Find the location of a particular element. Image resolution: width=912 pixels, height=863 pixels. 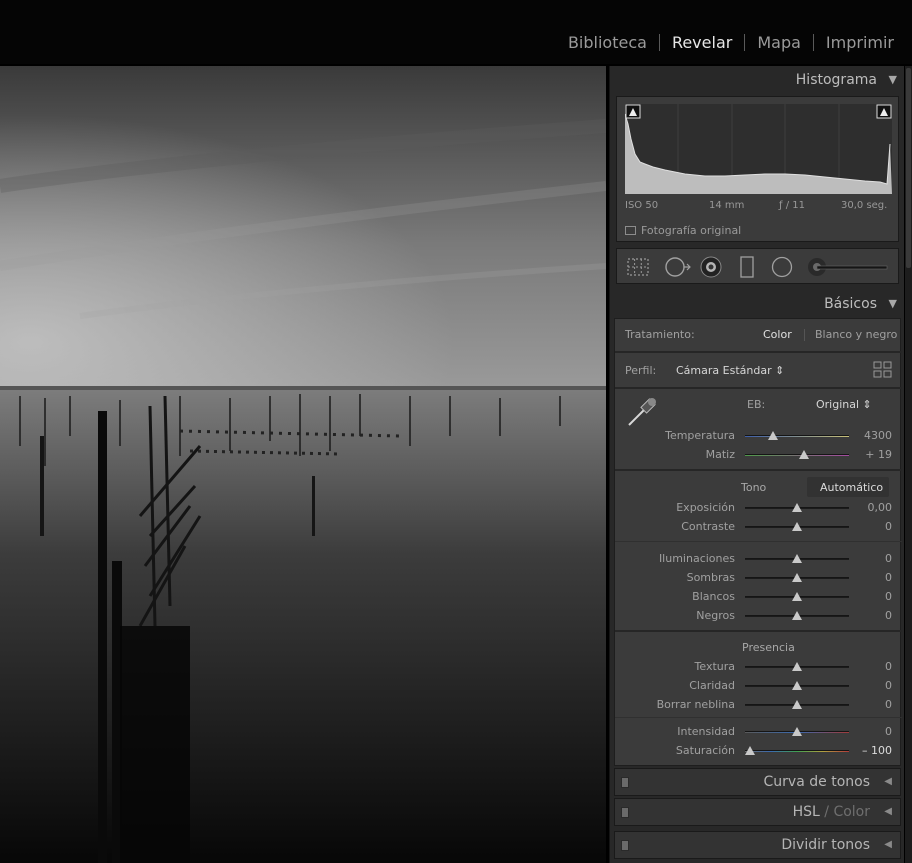

hsl-tab: HSL is located at coordinates (806, 812).